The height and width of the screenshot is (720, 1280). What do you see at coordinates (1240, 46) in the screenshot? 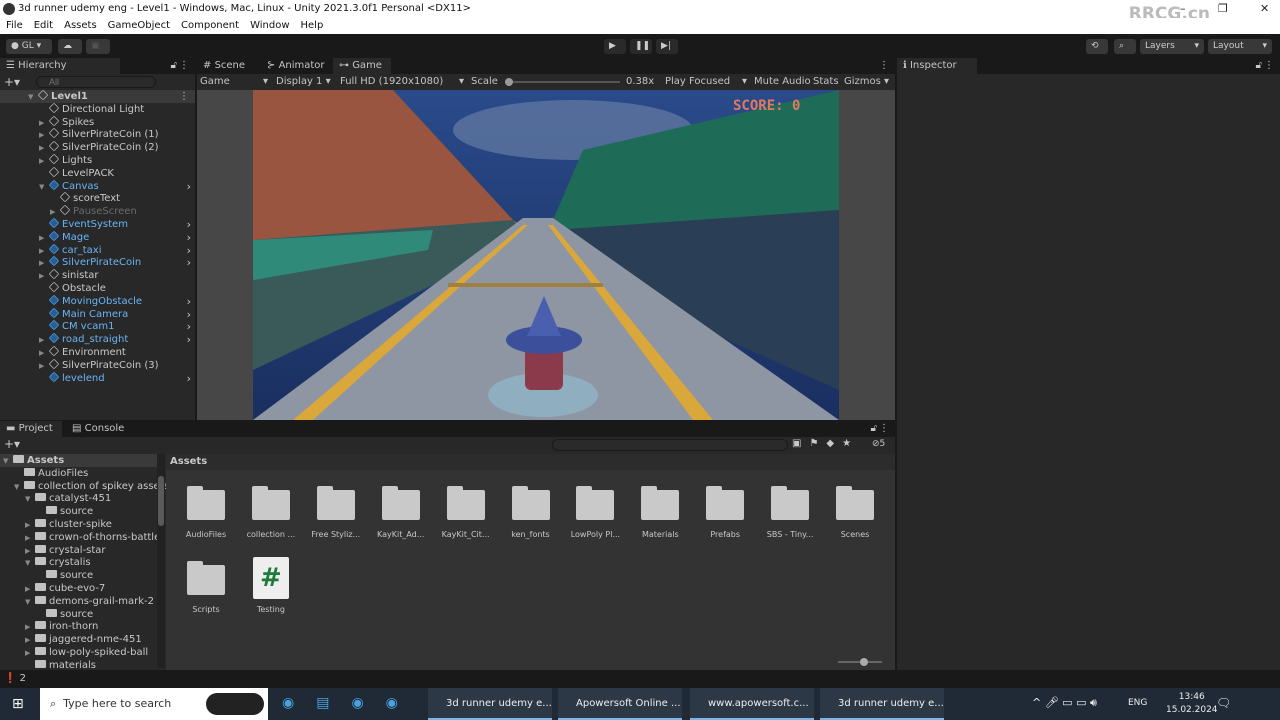
I see `layout-dropdown: Layout ▾` at bounding box center [1240, 46].